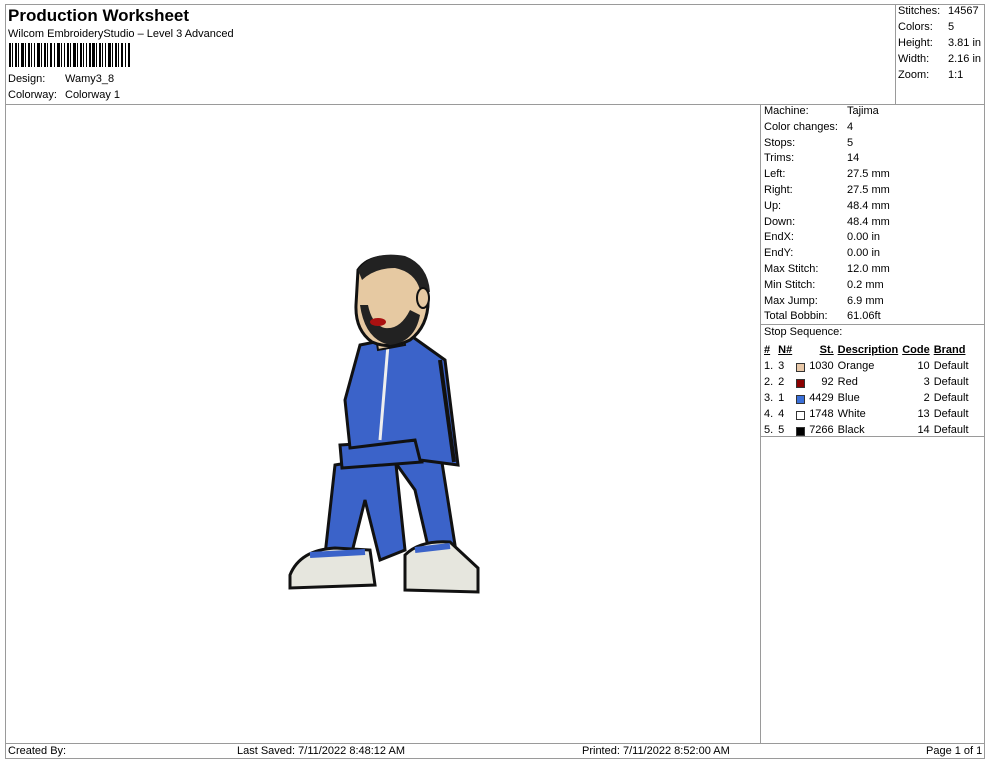  Describe the element at coordinates (851, 430) in the screenshot. I see `color-description: Black` at that location.